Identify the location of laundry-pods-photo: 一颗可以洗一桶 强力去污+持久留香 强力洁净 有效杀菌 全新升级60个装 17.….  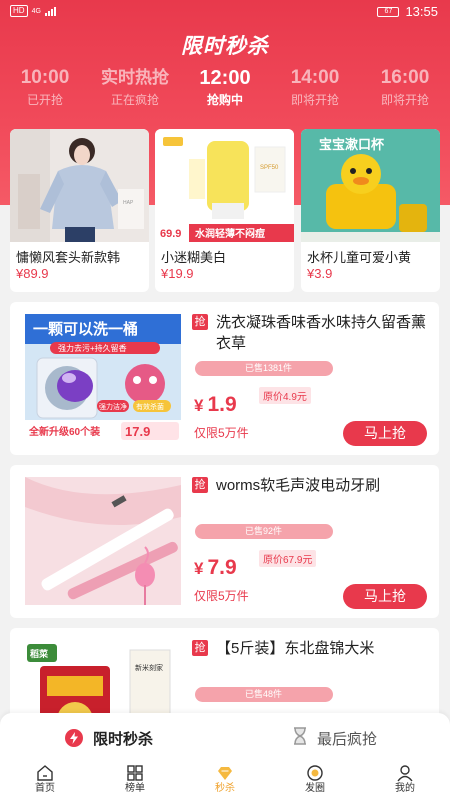
(103, 378).